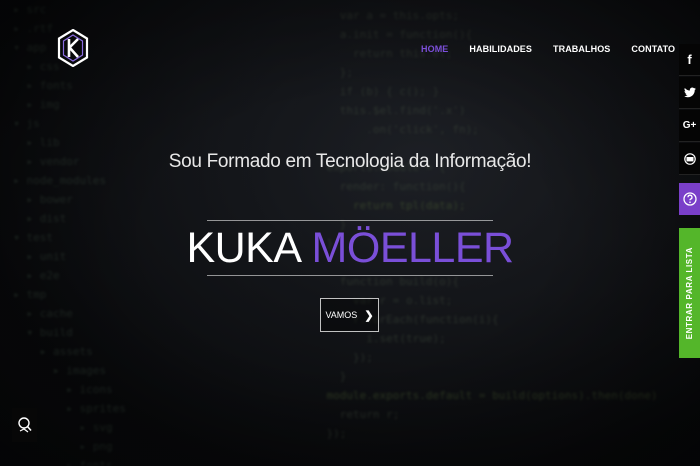  What do you see at coordinates (653, 49) in the screenshot?
I see `nav-contato: CONTATO` at bounding box center [653, 49].